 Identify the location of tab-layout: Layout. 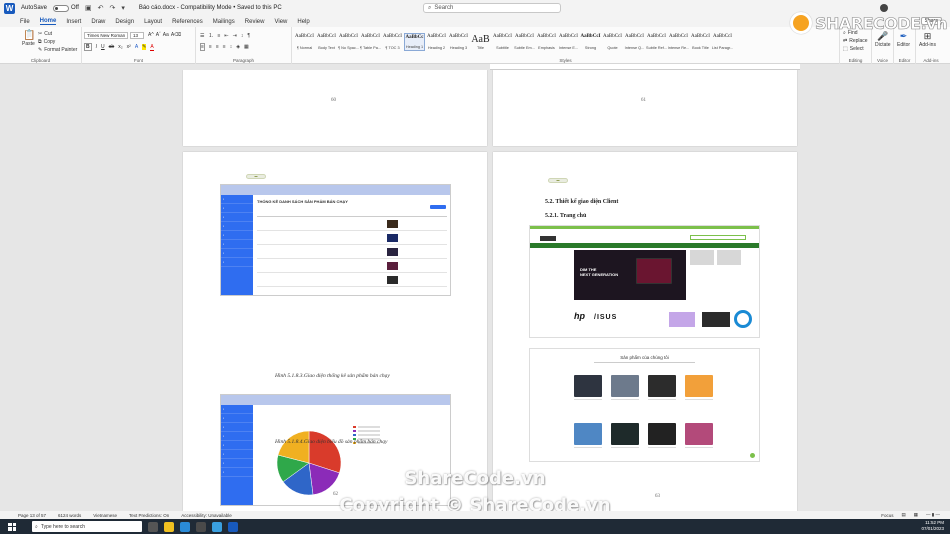
(153, 22).